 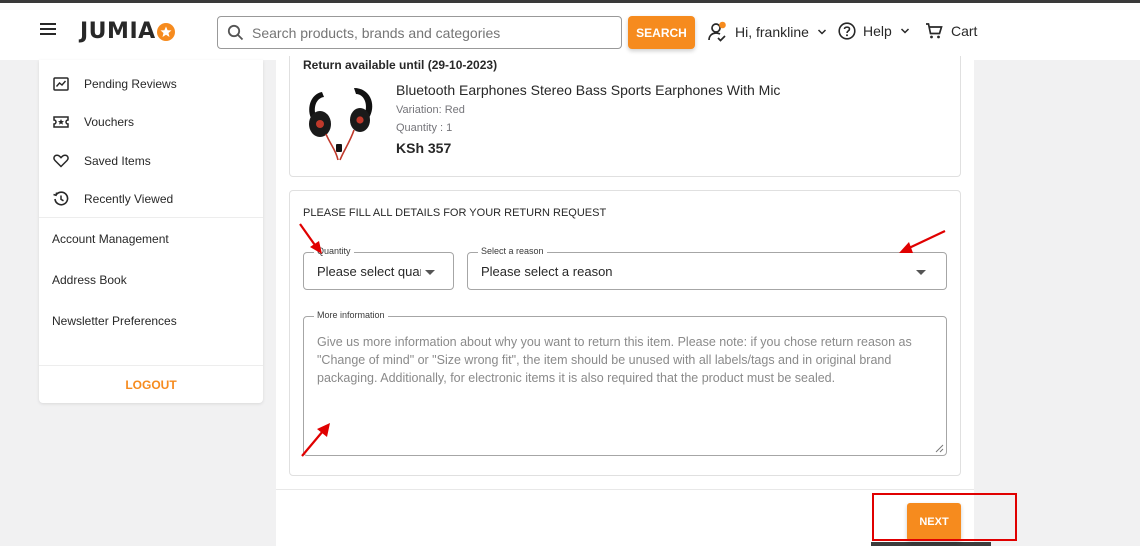 I want to click on quantity-select: Quantity Please select quantity, so click(x=378, y=268).